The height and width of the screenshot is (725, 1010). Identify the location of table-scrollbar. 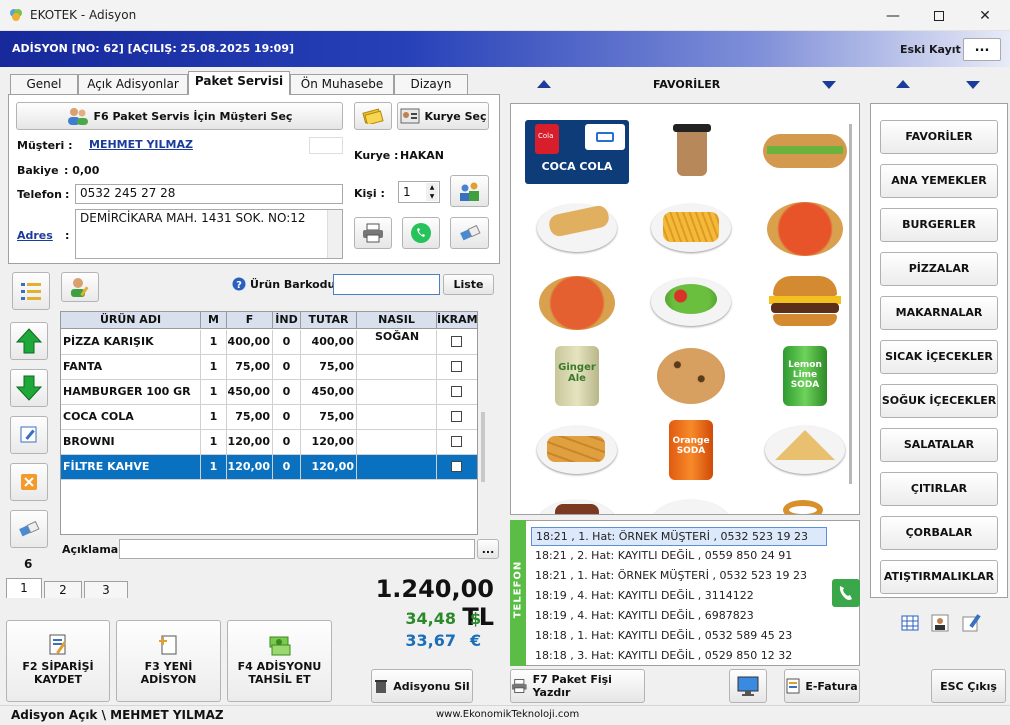
(483, 447).